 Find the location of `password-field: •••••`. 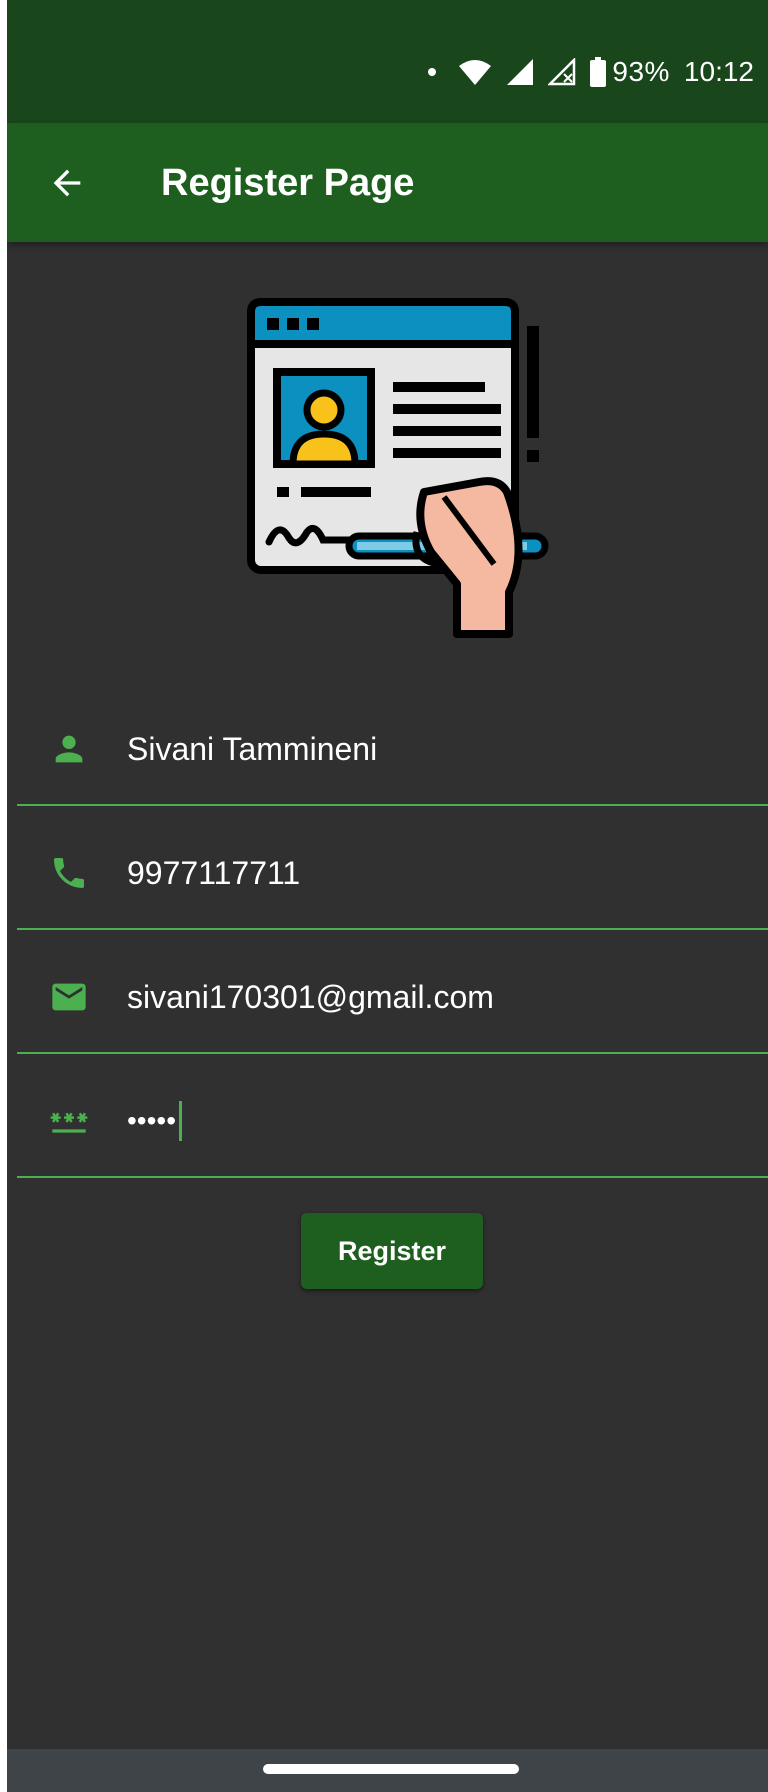

password-field: ••••• is located at coordinates (392, 1116).